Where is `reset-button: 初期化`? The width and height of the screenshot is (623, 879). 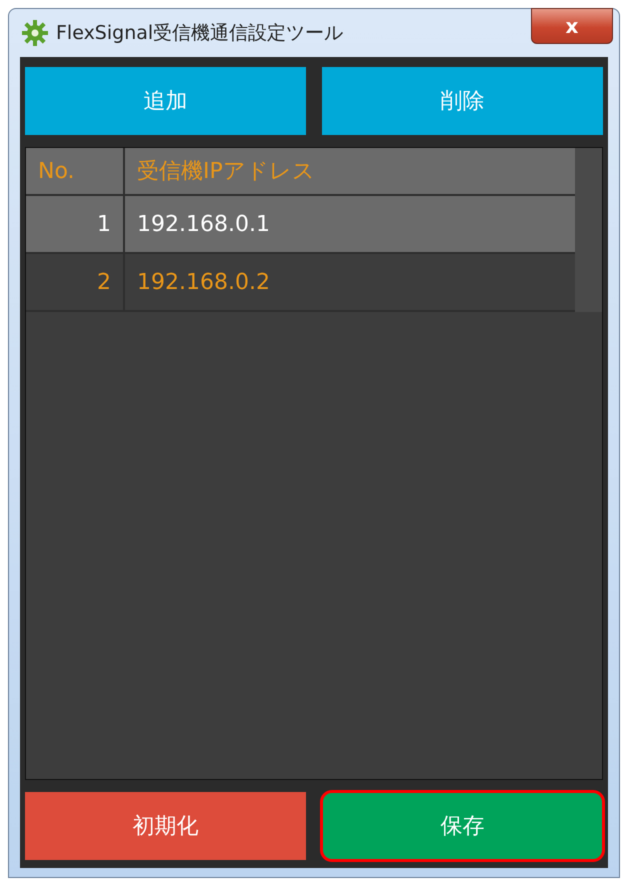 reset-button: 初期化 is located at coordinates (165, 826).